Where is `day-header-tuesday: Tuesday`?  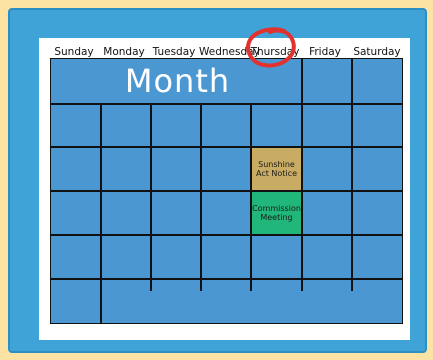 day-header-tuesday: Tuesday is located at coordinates (174, 52).